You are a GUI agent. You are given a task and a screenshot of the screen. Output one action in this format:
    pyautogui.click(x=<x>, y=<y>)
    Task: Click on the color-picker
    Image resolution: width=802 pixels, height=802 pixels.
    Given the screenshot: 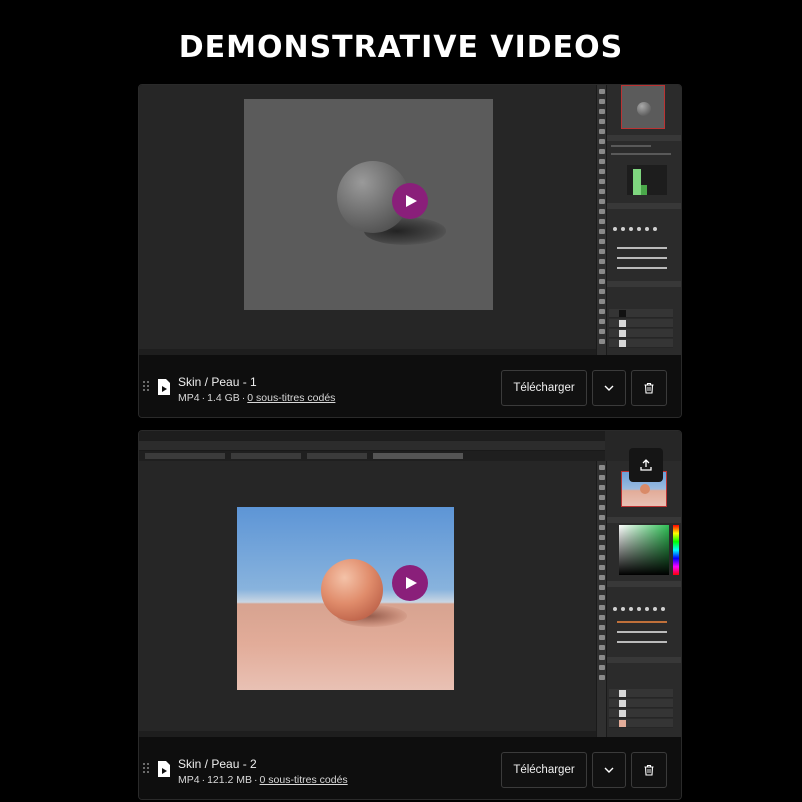 What is the action you would take?
    pyautogui.click(x=644, y=550)
    